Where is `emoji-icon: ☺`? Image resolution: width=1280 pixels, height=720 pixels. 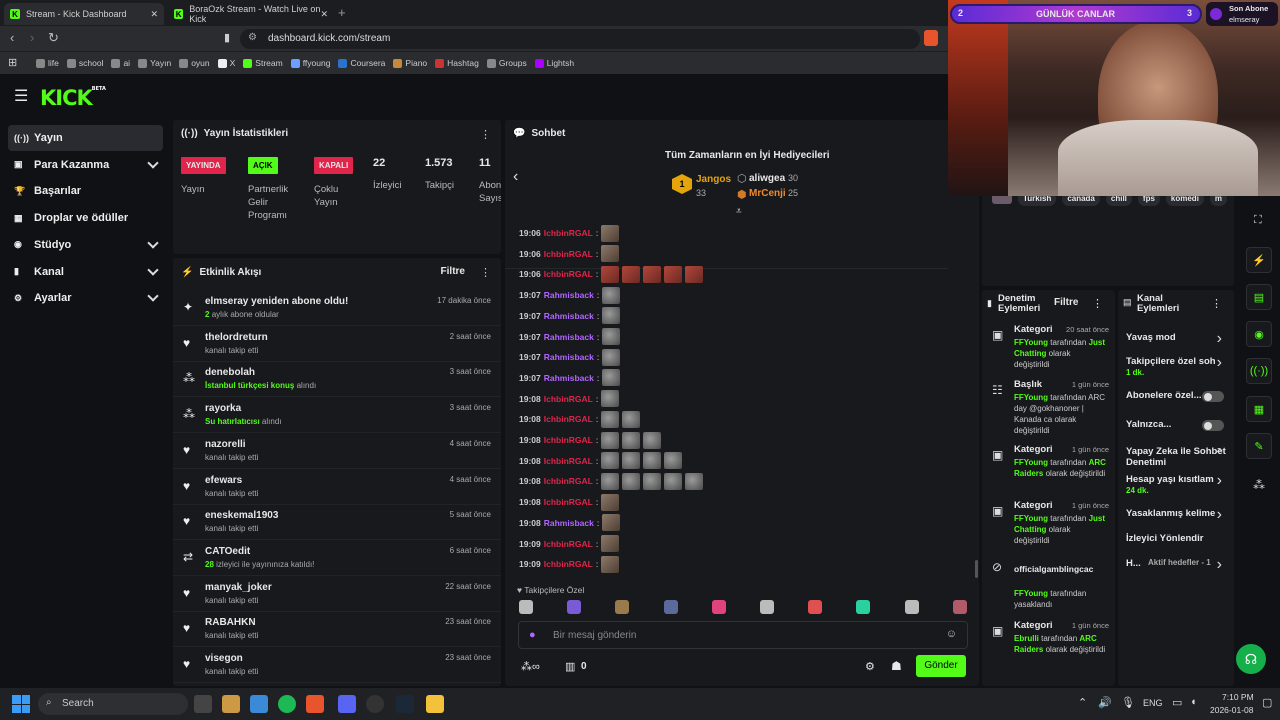
emoji-icon: ☺ is located at coordinates (951, 634).